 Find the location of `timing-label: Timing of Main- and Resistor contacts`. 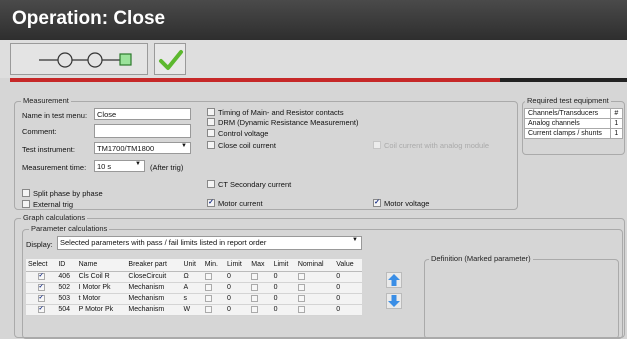

timing-label: Timing of Main- and Resistor contacts is located at coordinates (281, 112).